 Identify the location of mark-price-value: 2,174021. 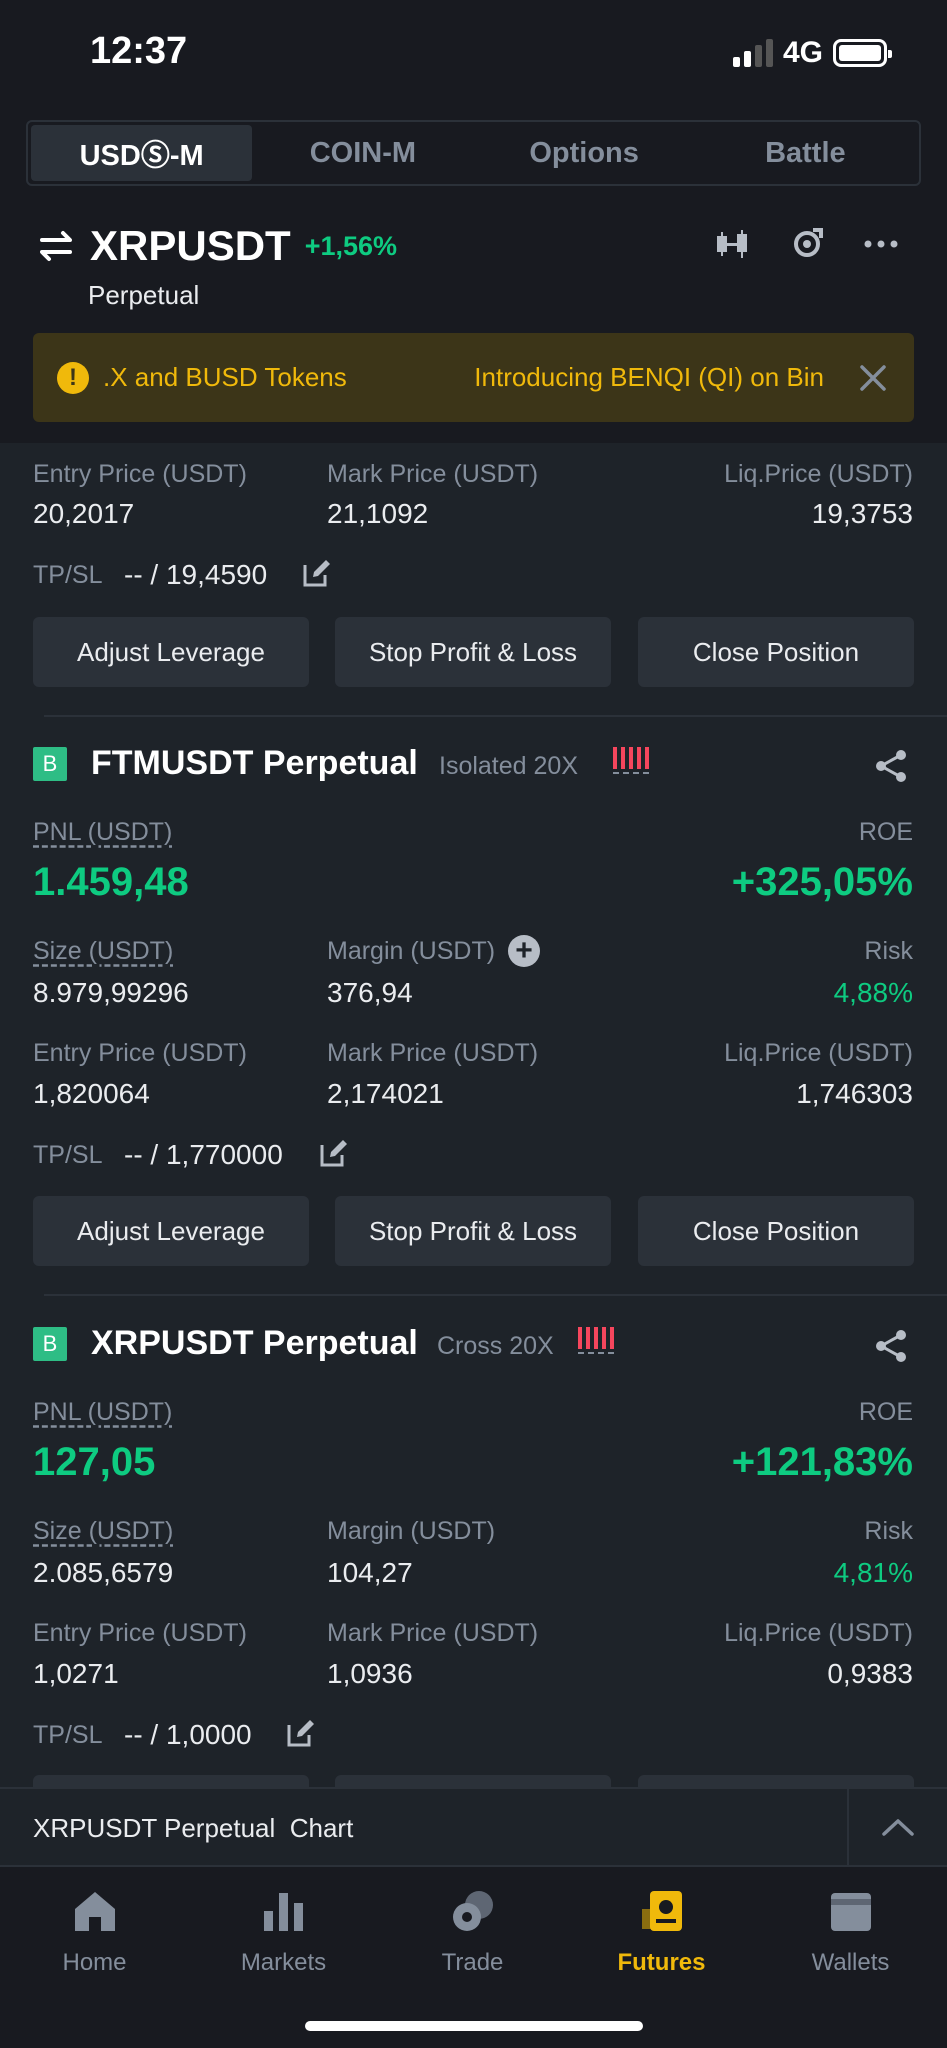
(385, 1093).